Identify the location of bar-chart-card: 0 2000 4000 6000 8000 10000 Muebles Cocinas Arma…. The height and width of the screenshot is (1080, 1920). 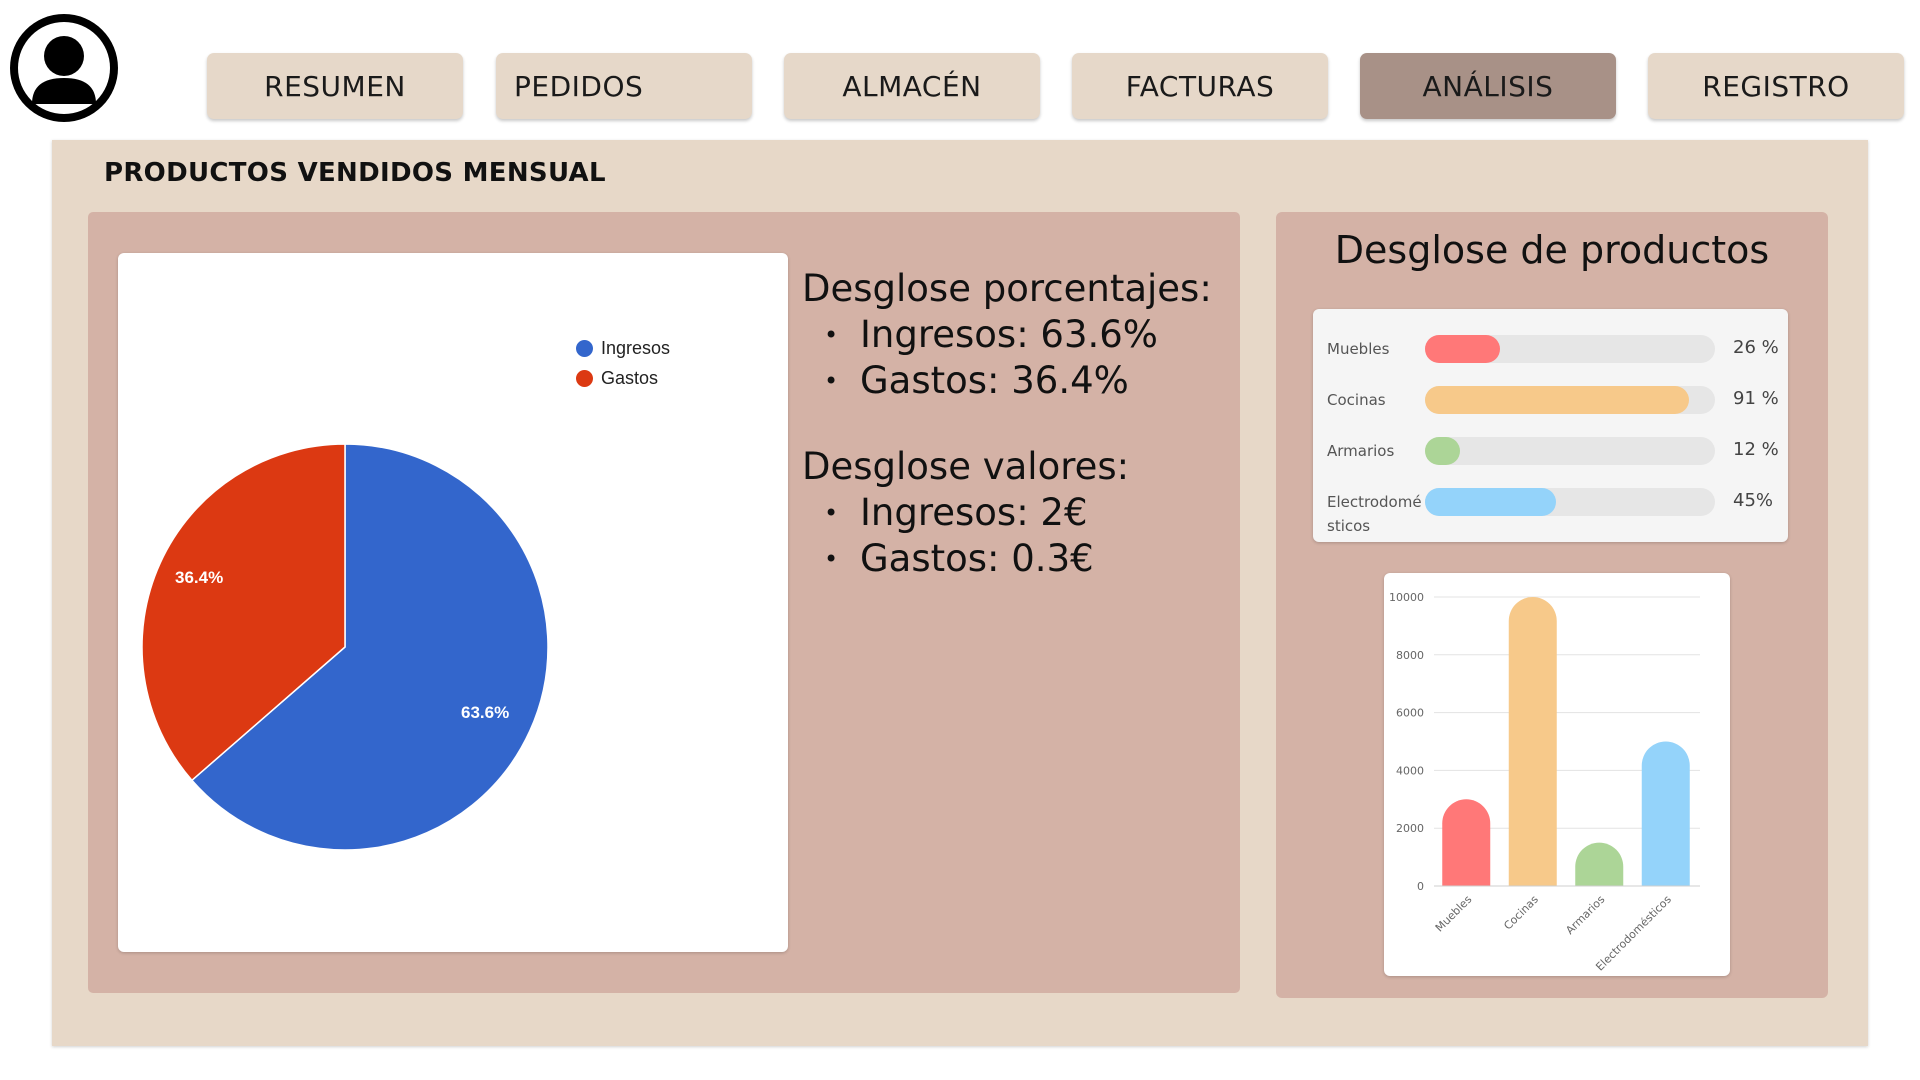
(1557, 774).